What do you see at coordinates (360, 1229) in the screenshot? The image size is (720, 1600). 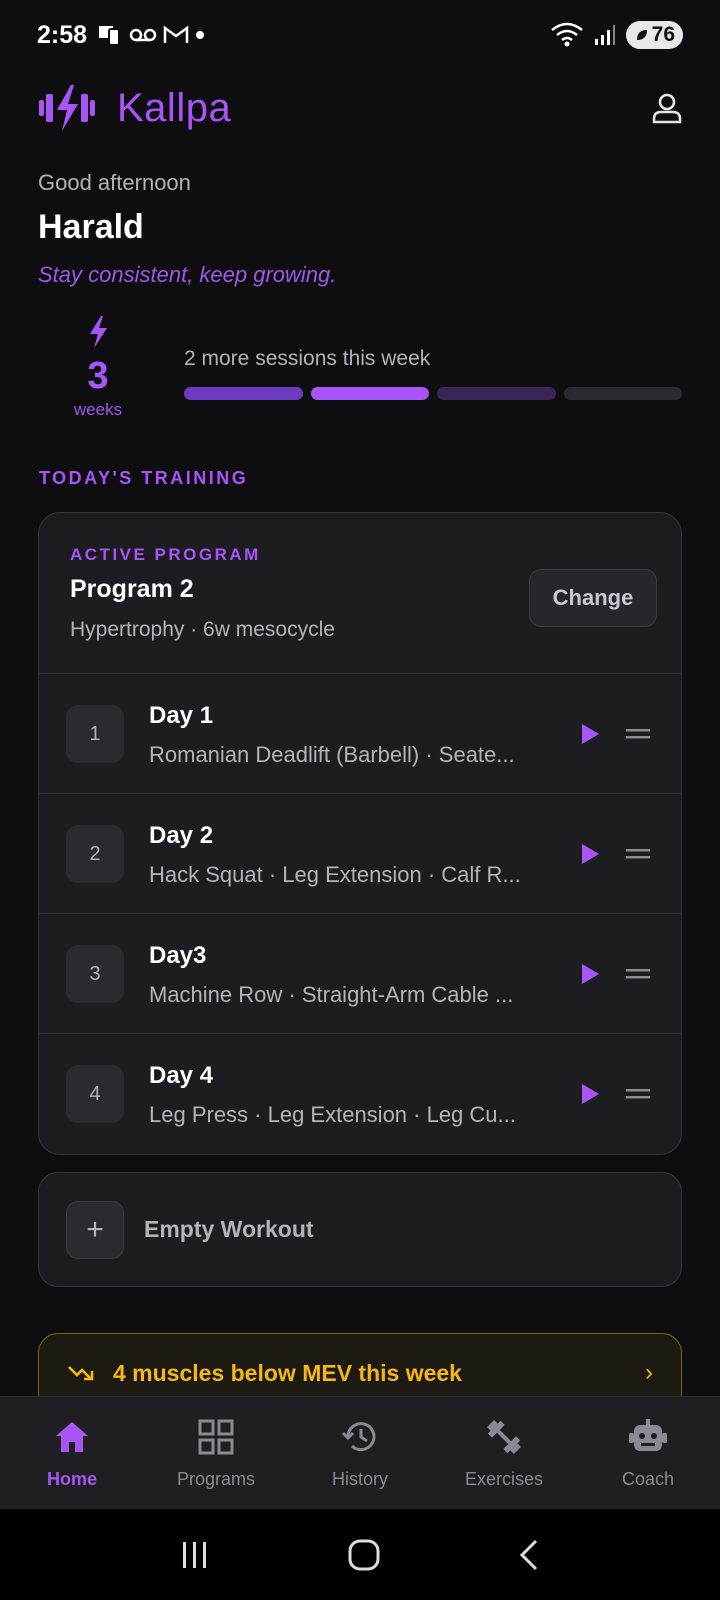 I see `empty-workout-button: + Empty Workout` at bounding box center [360, 1229].